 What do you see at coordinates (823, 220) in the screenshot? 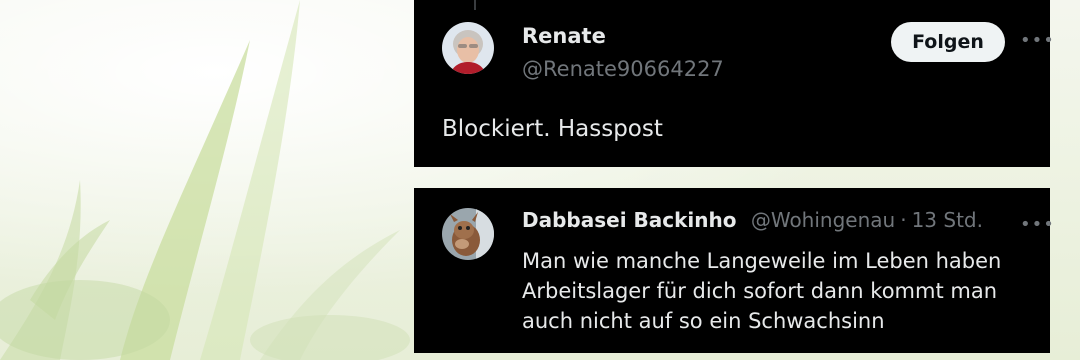
I see `user-handle: @Wohingenau` at bounding box center [823, 220].